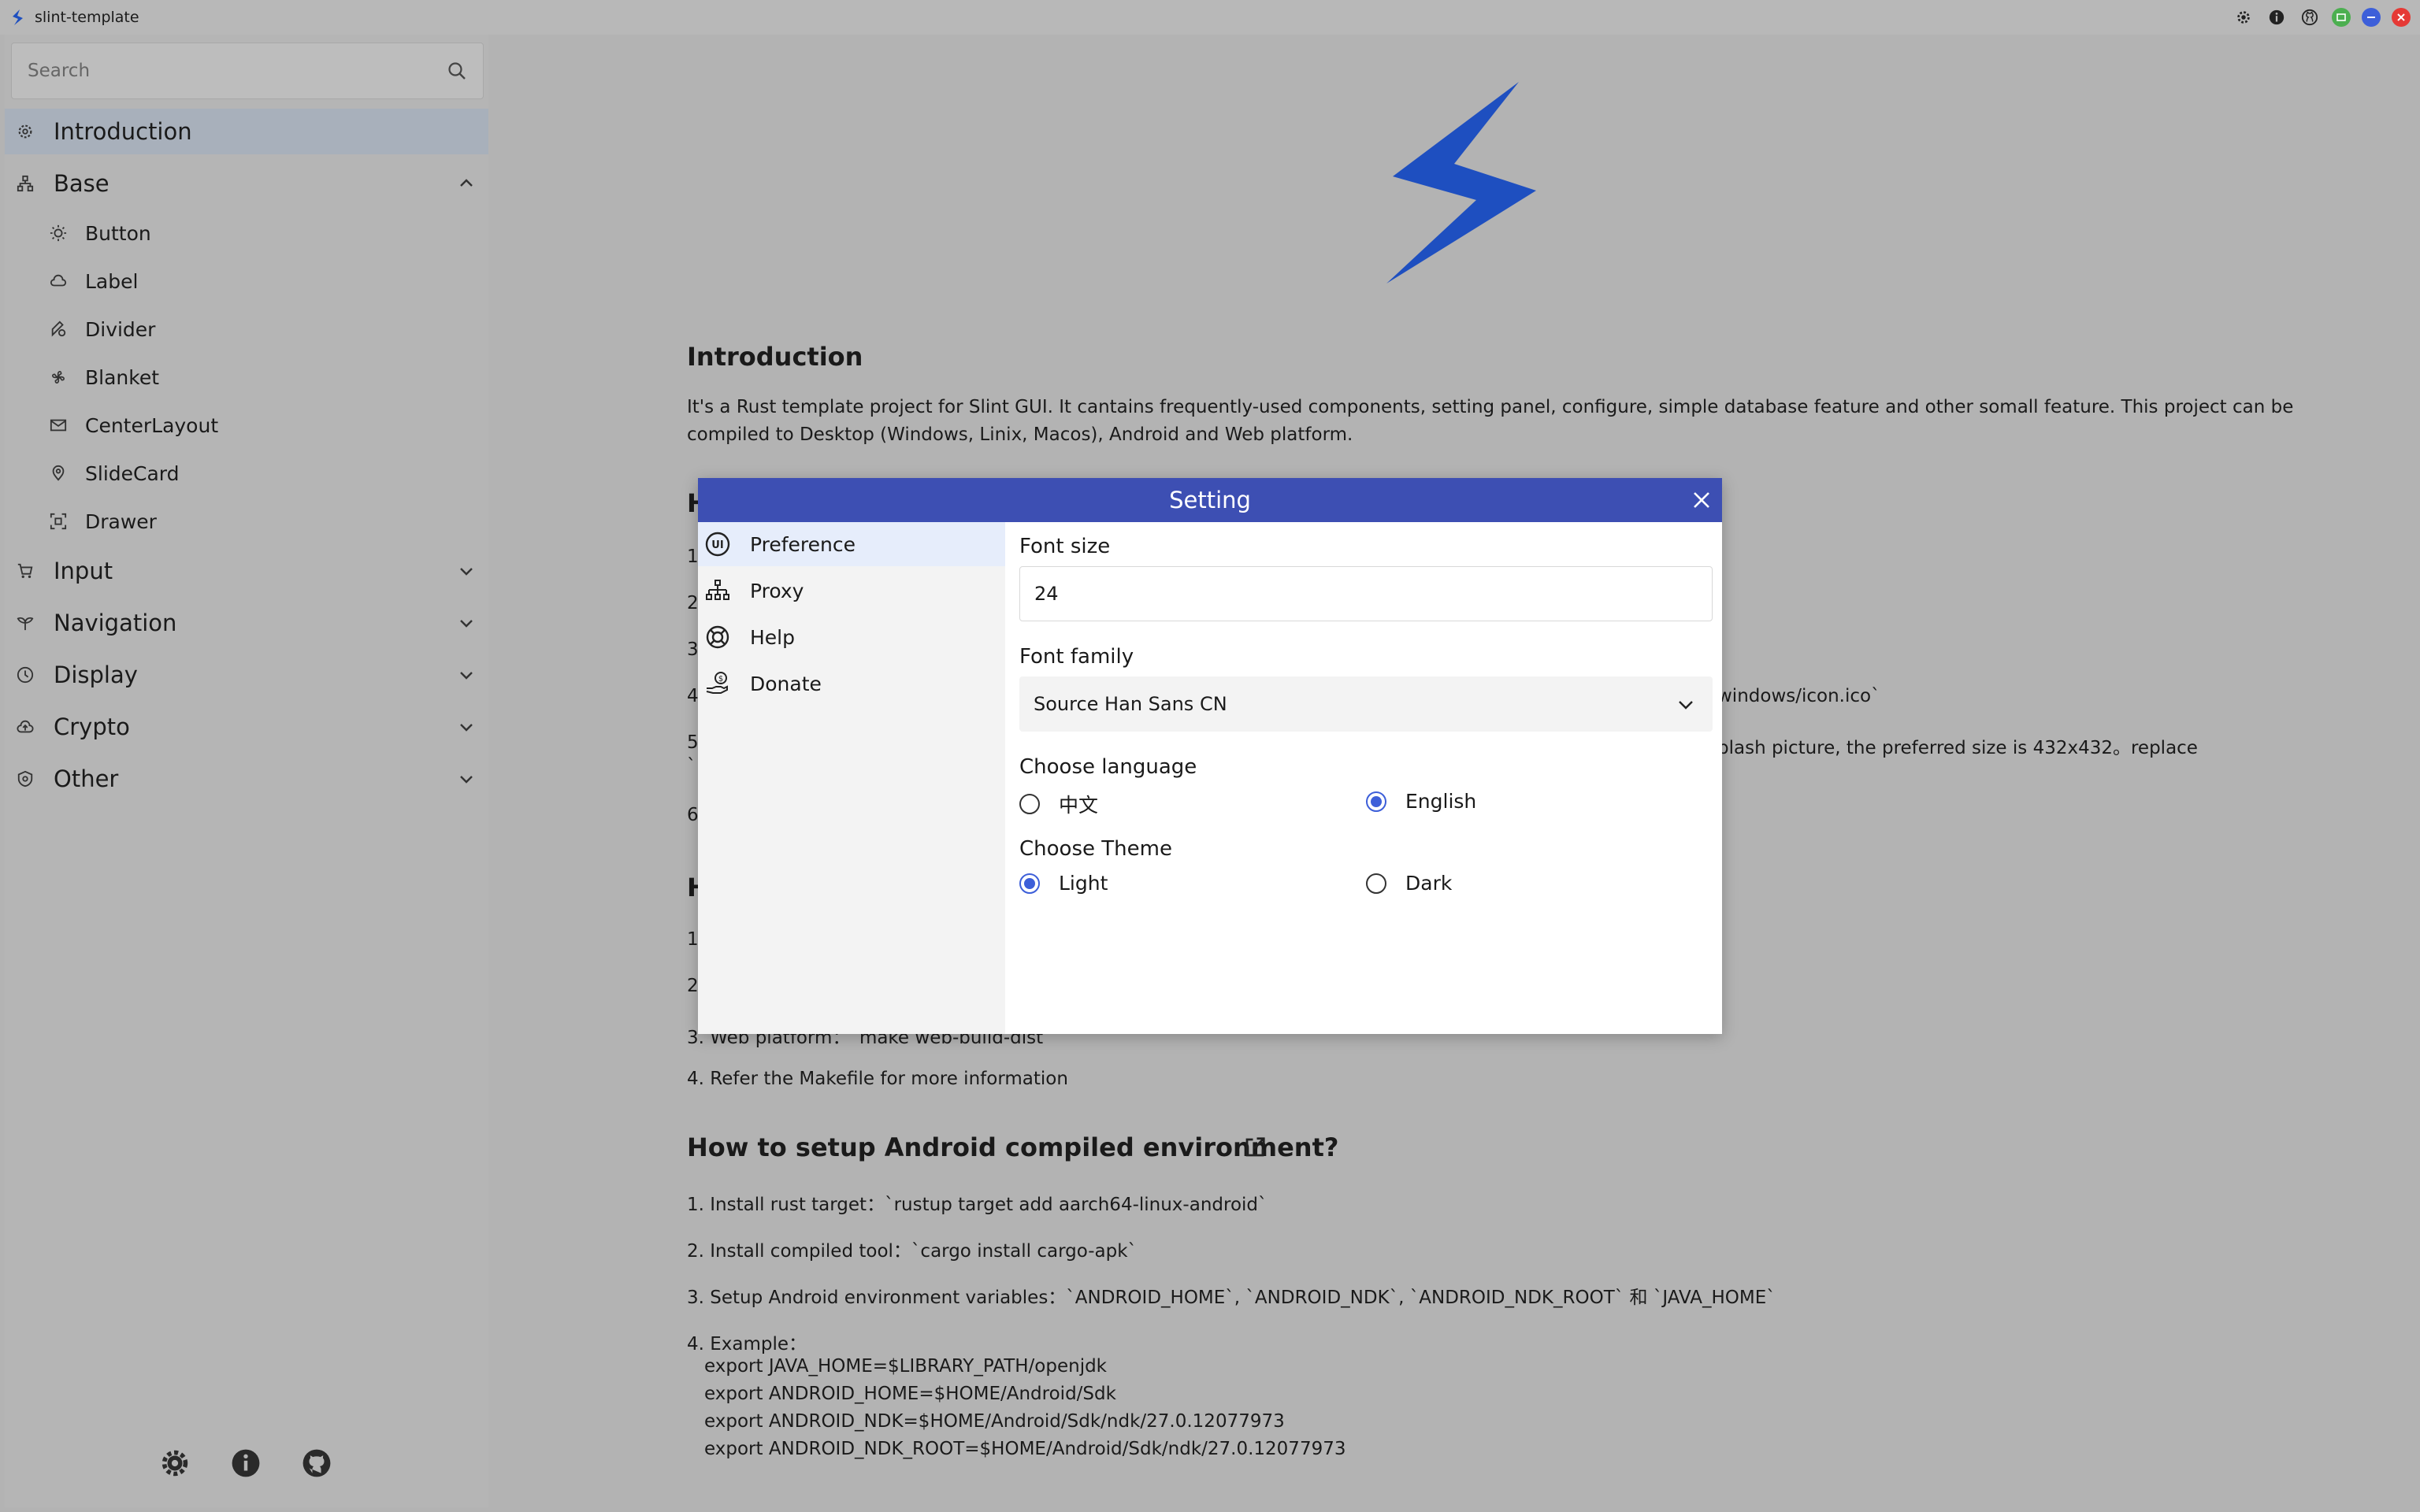 Image resolution: width=2420 pixels, height=1512 pixels. I want to click on dialog-nav-donate: $ Donate, so click(851, 684).